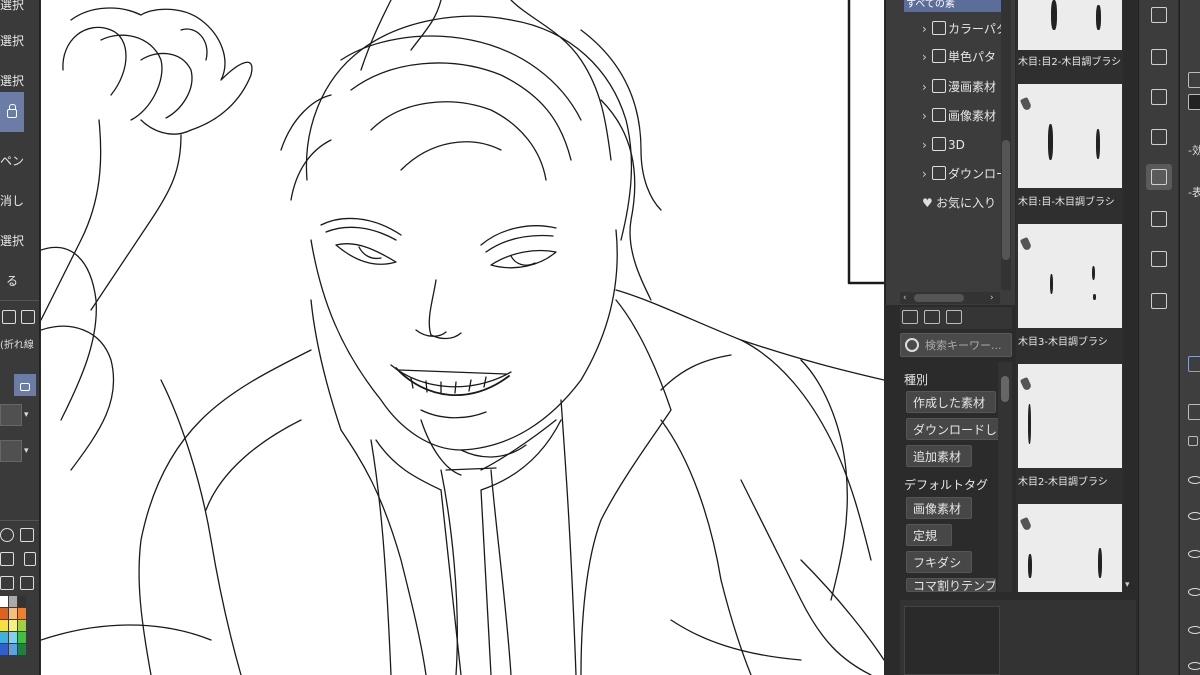 This screenshot has width=1200, height=675. What do you see at coordinates (932, 317) in the screenshot?
I see `duplicate-icon` at bounding box center [932, 317].